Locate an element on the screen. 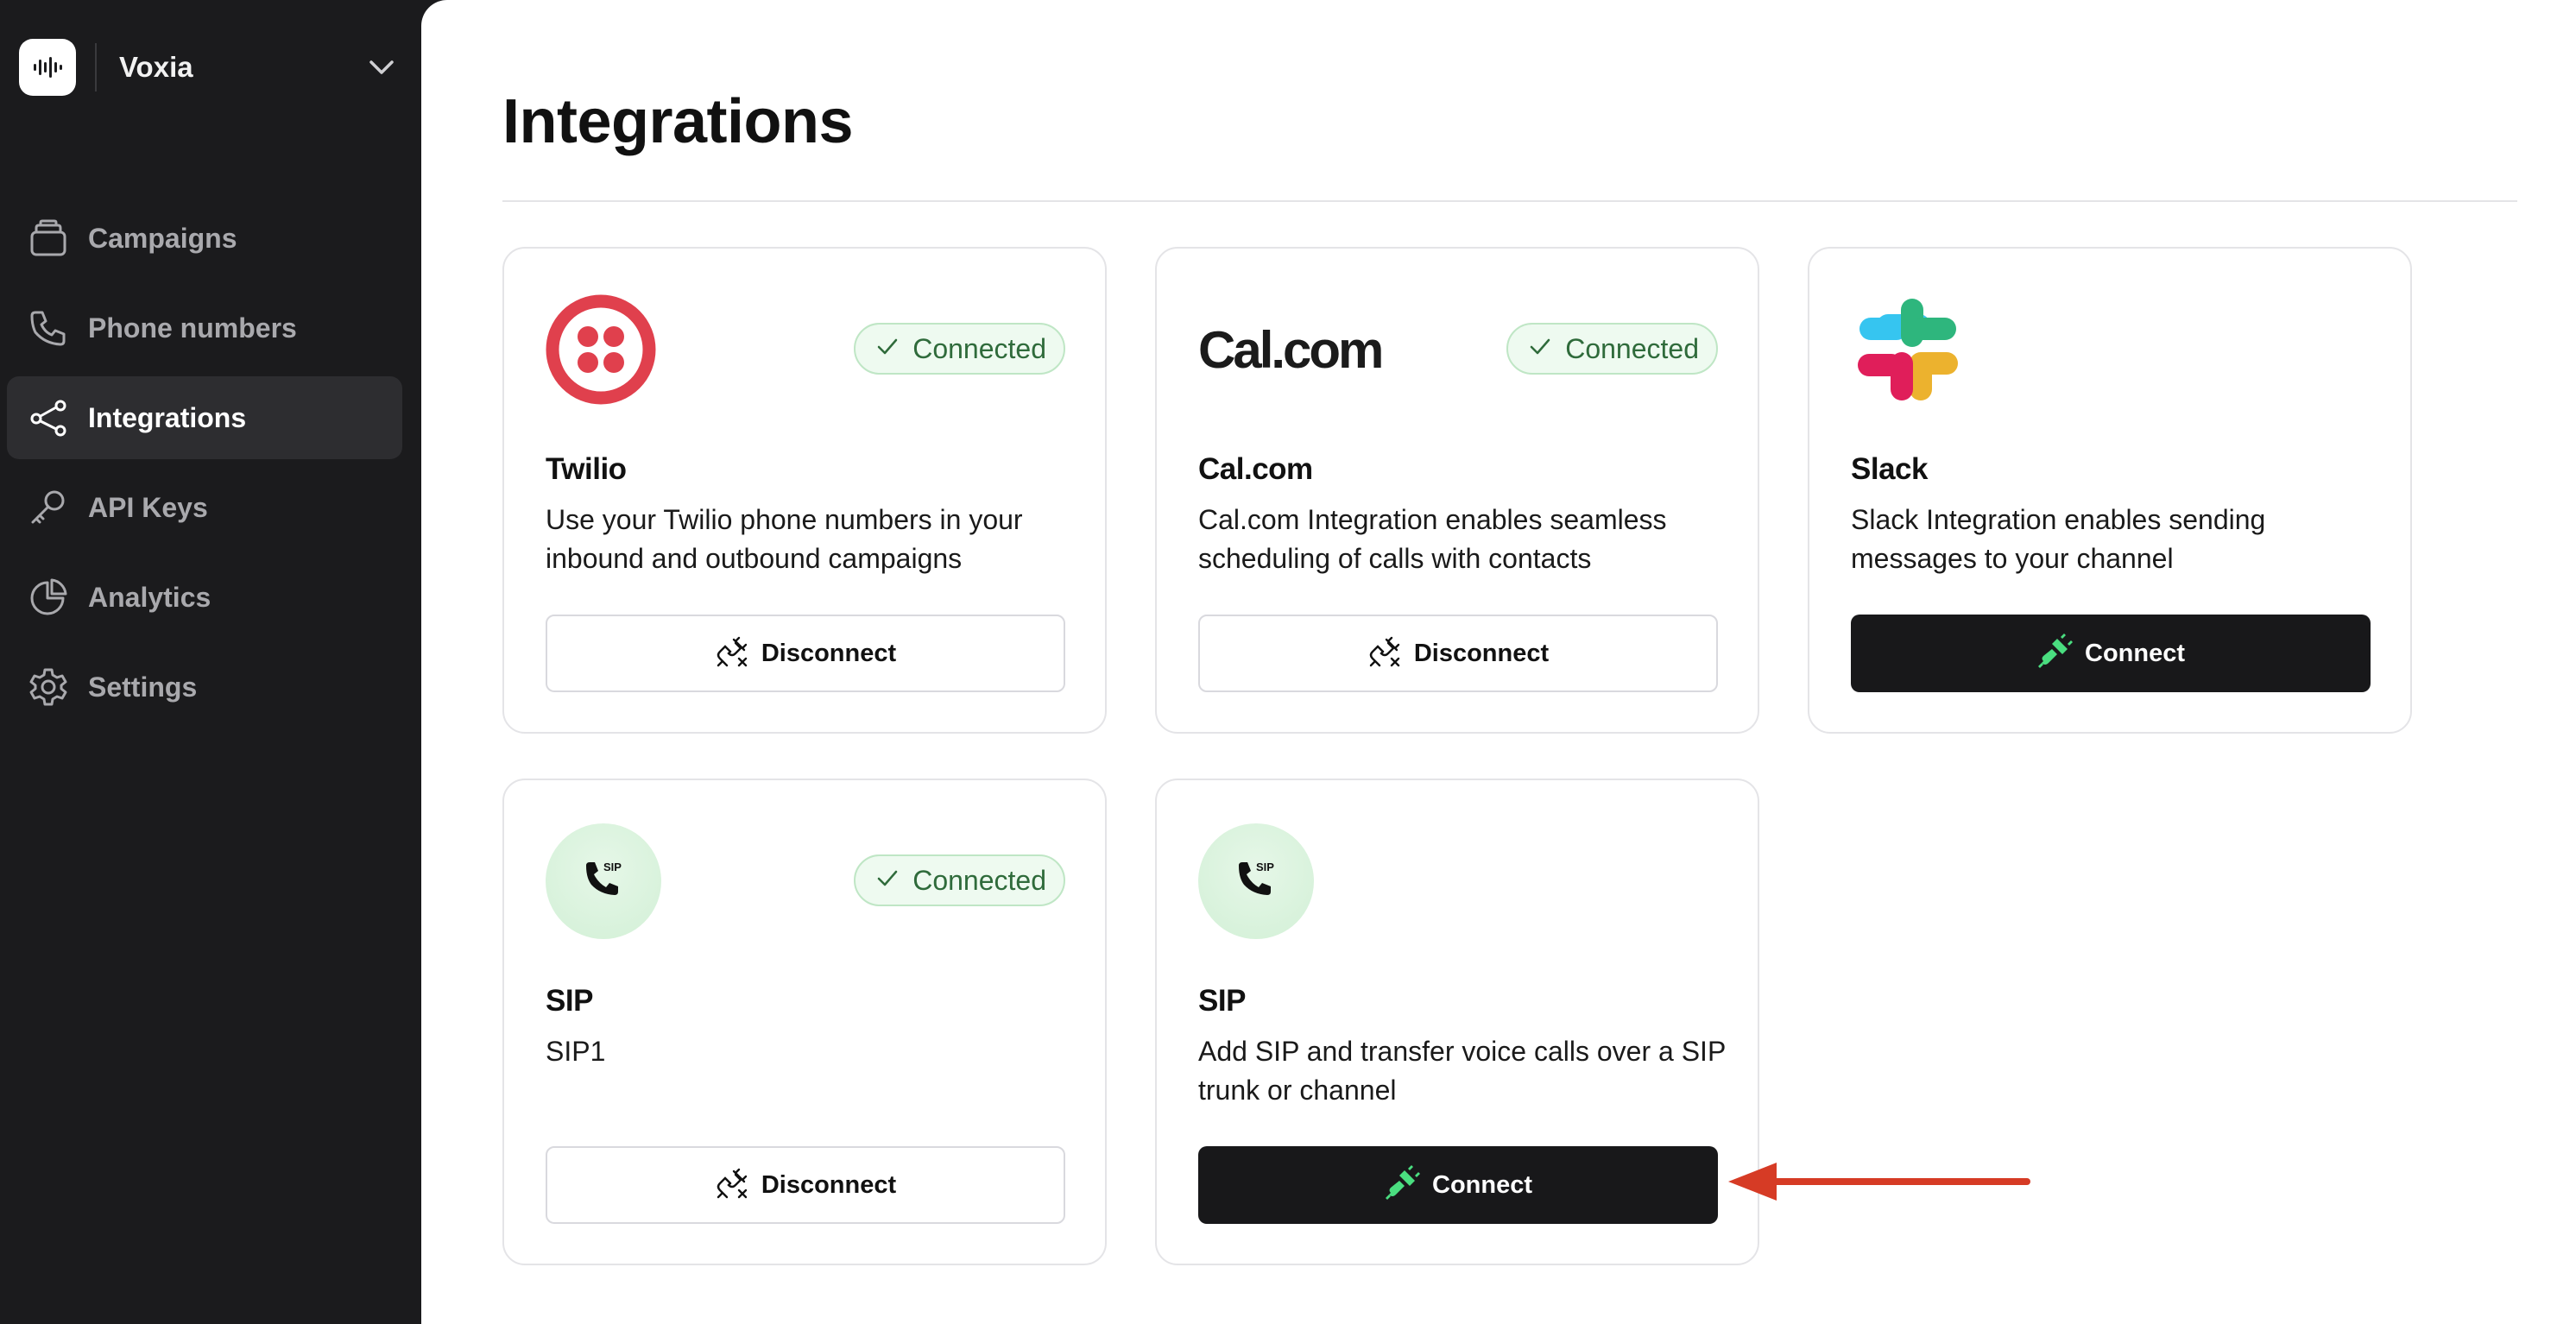  page-title: Integrations is located at coordinates (678, 121).